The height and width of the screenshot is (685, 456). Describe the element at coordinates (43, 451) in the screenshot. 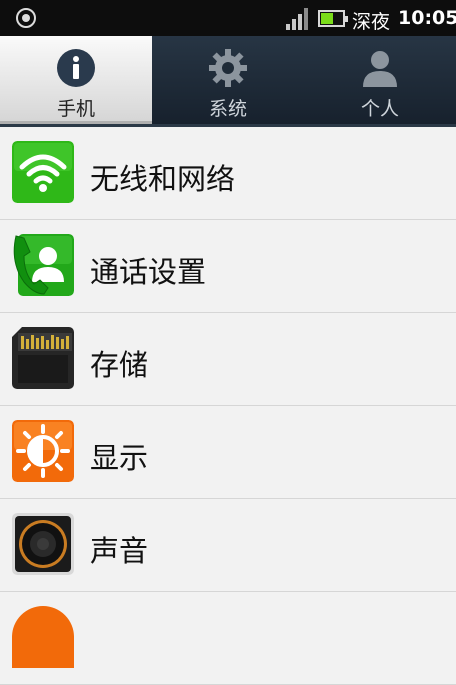

I see `brightness-icon` at that location.